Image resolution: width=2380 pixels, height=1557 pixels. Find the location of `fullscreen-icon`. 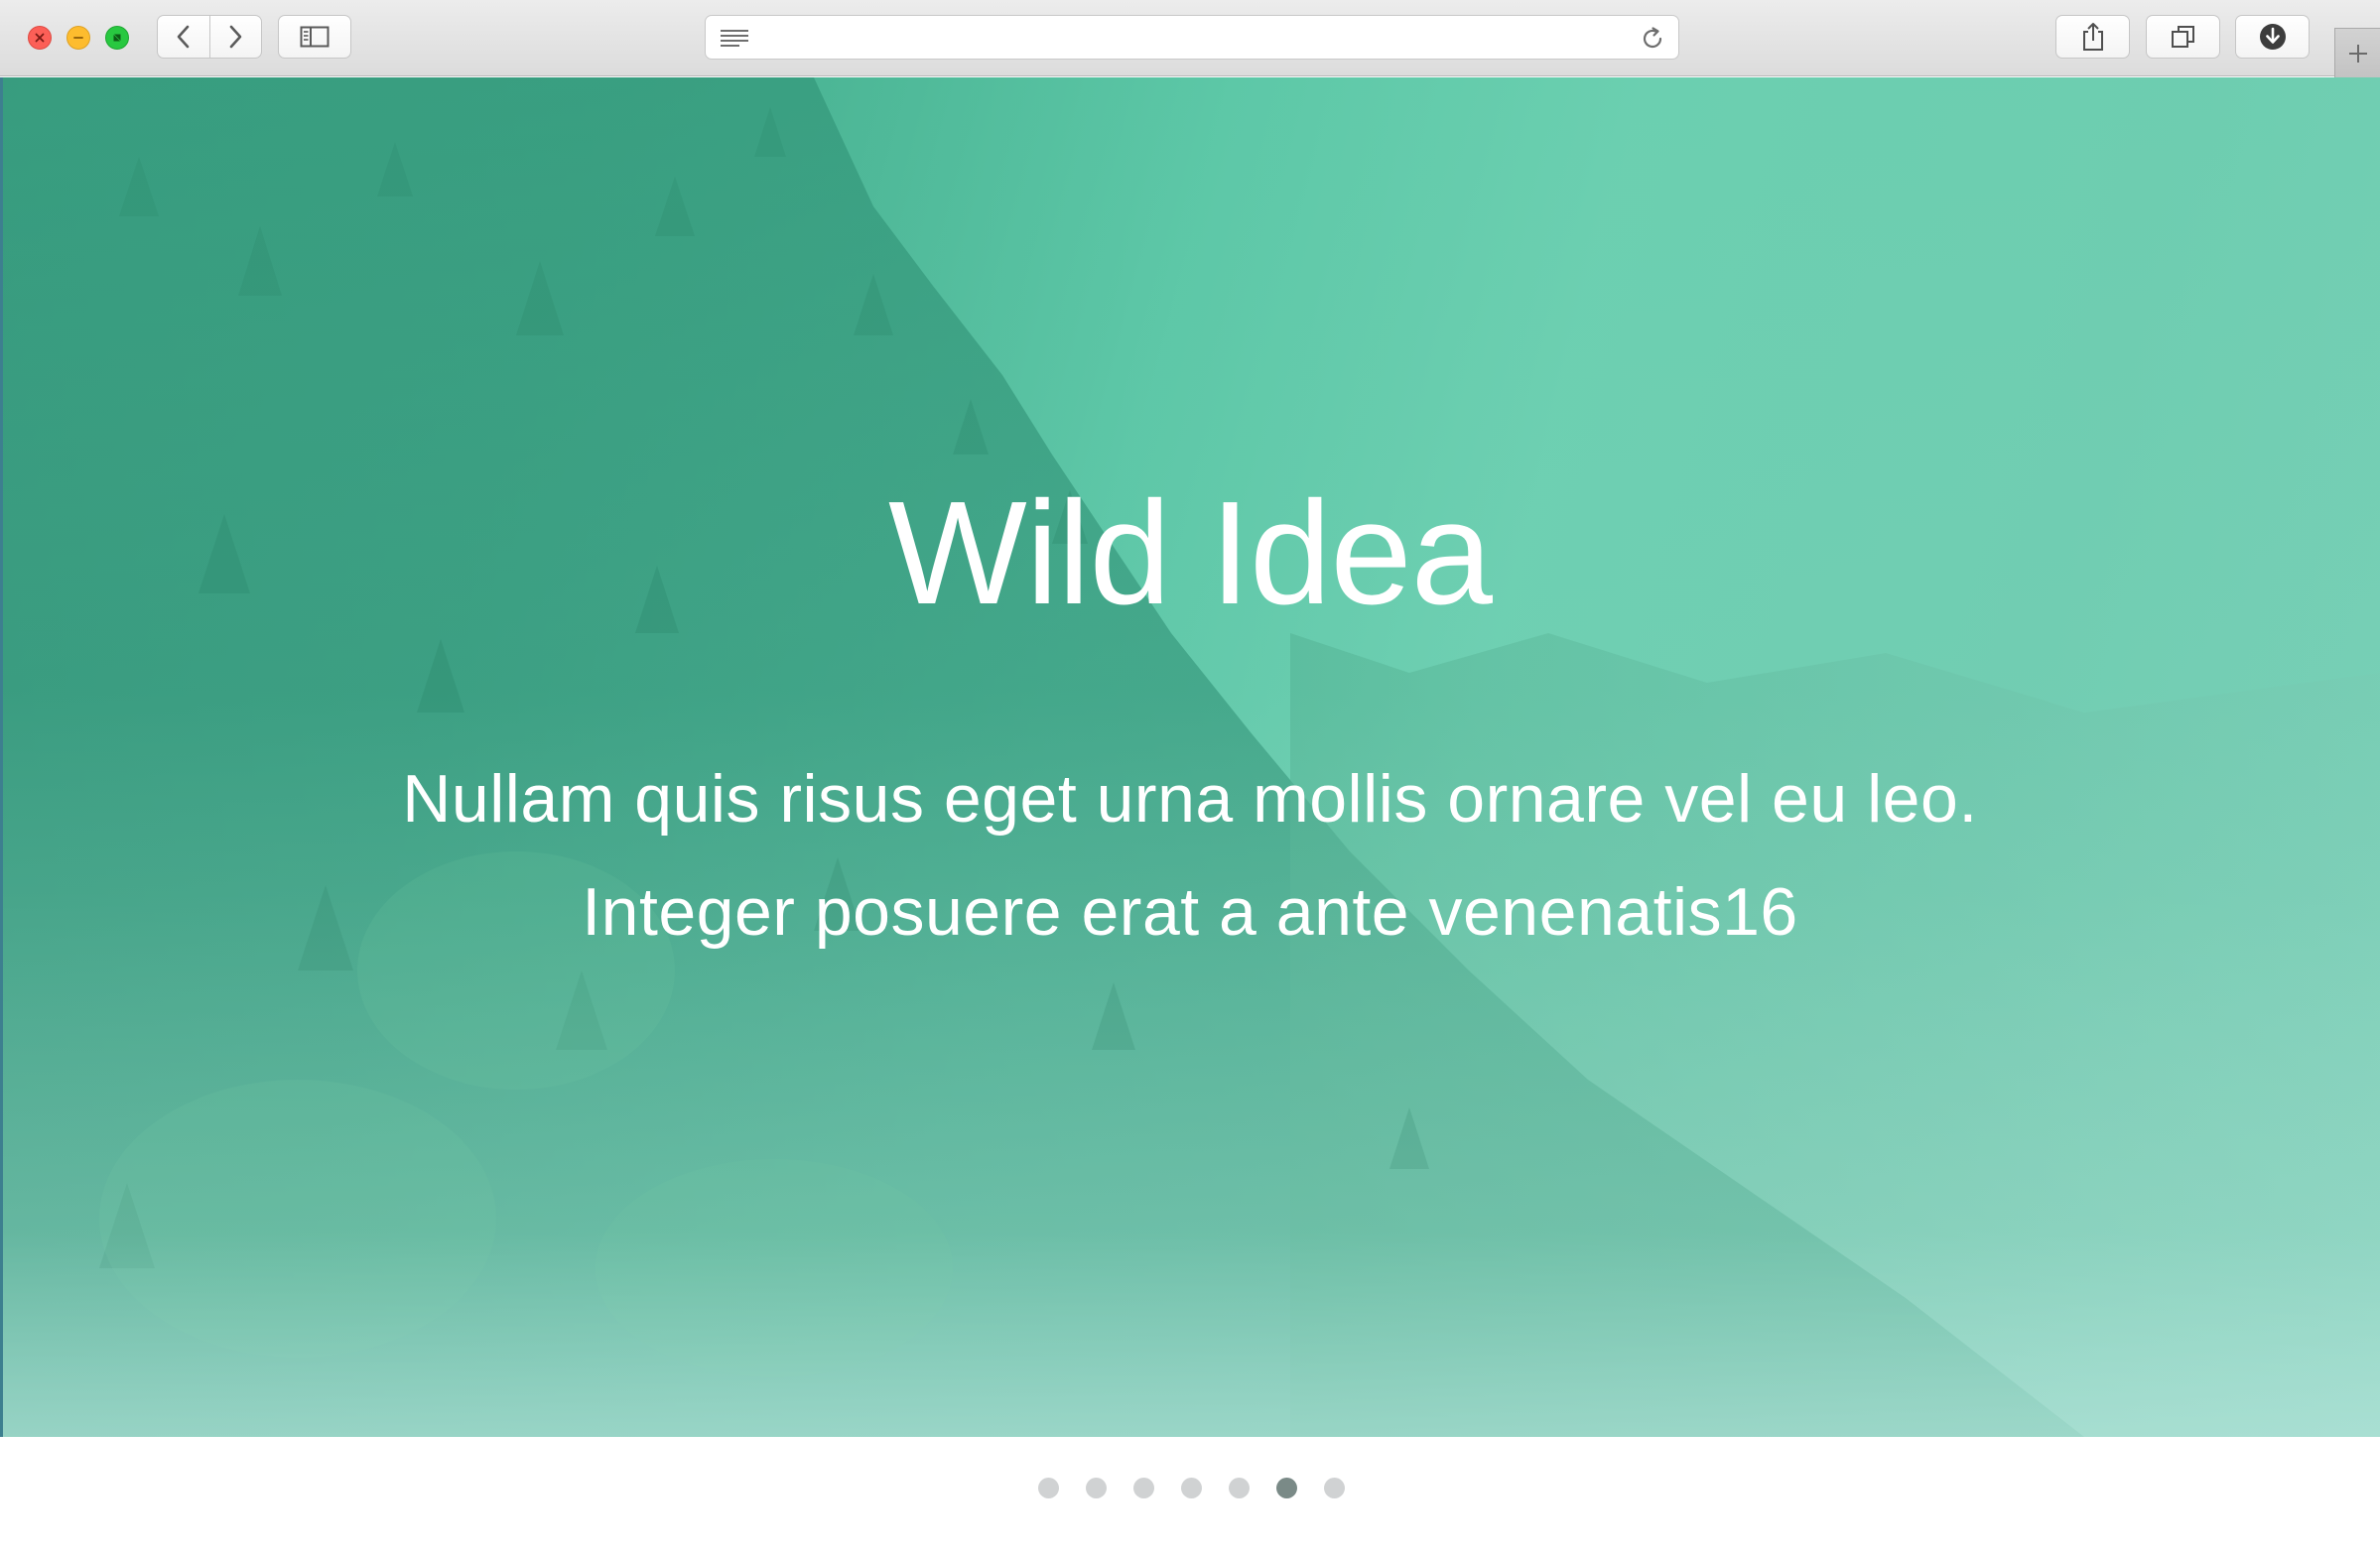

fullscreen-icon is located at coordinates (117, 38).